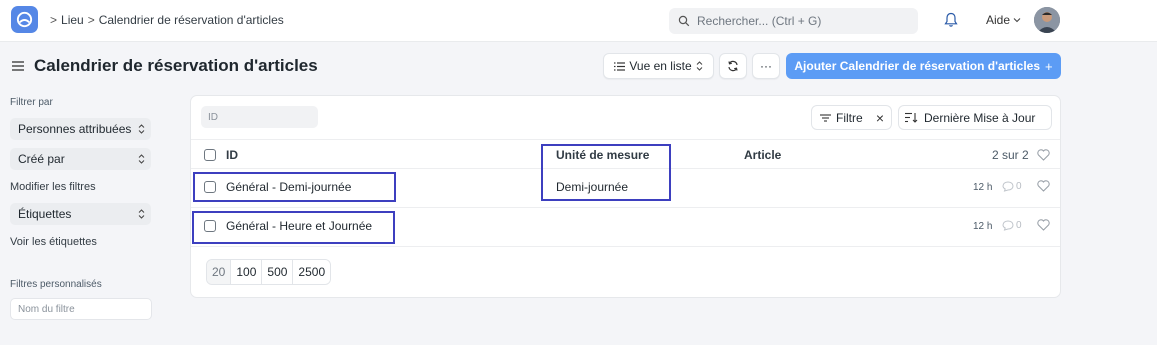  I want to click on filter-name-placeholder: Nom du filtre, so click(46, 309).